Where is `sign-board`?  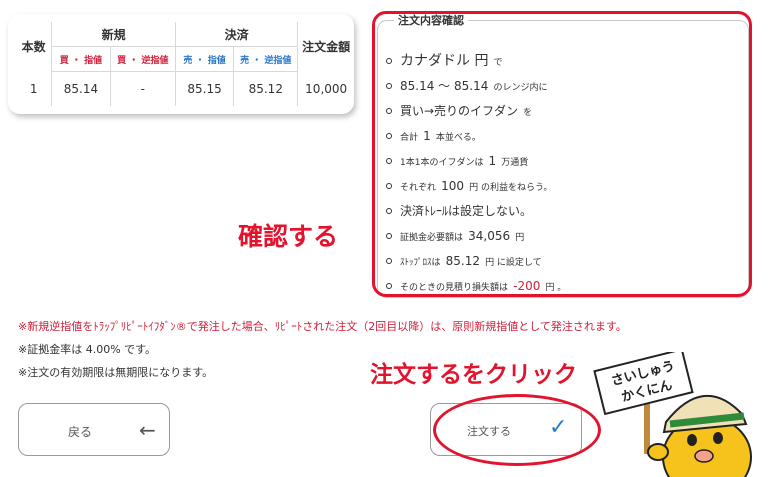
sign-board is located at coordinates (643, 384).